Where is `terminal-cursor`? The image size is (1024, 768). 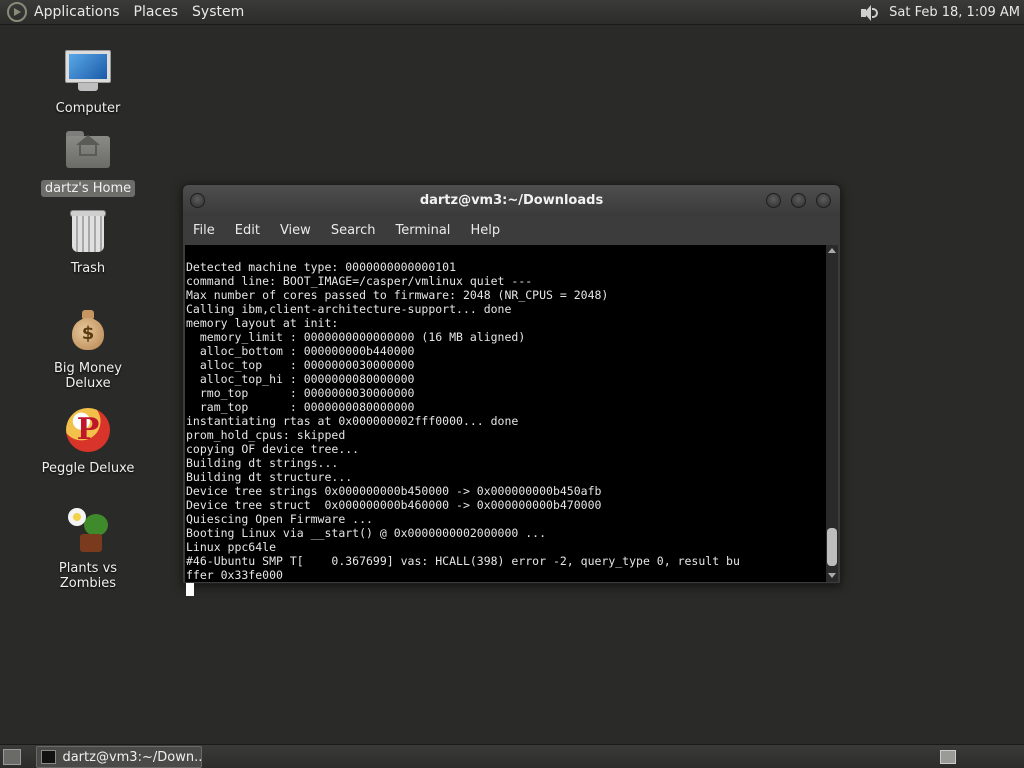 terminal-cursor is located at coordinates (190, 589).